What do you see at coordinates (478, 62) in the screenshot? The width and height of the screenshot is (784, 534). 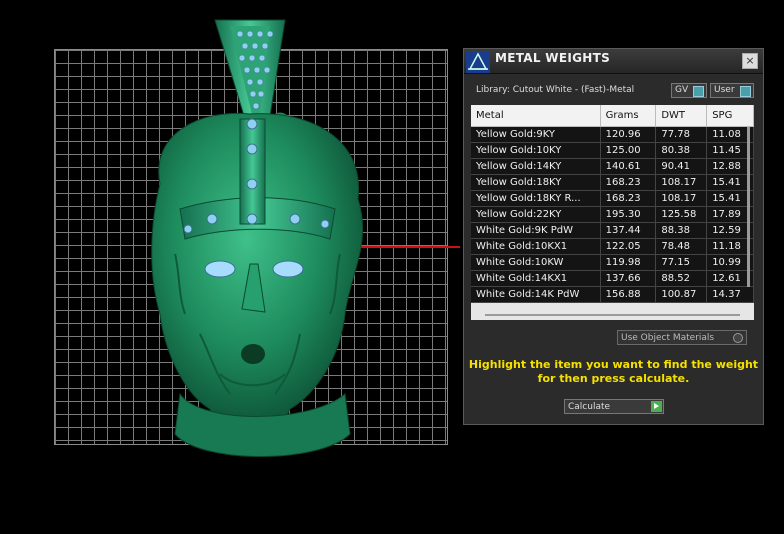 I see `scale-logo-icon` at bounding box center [478, 62].